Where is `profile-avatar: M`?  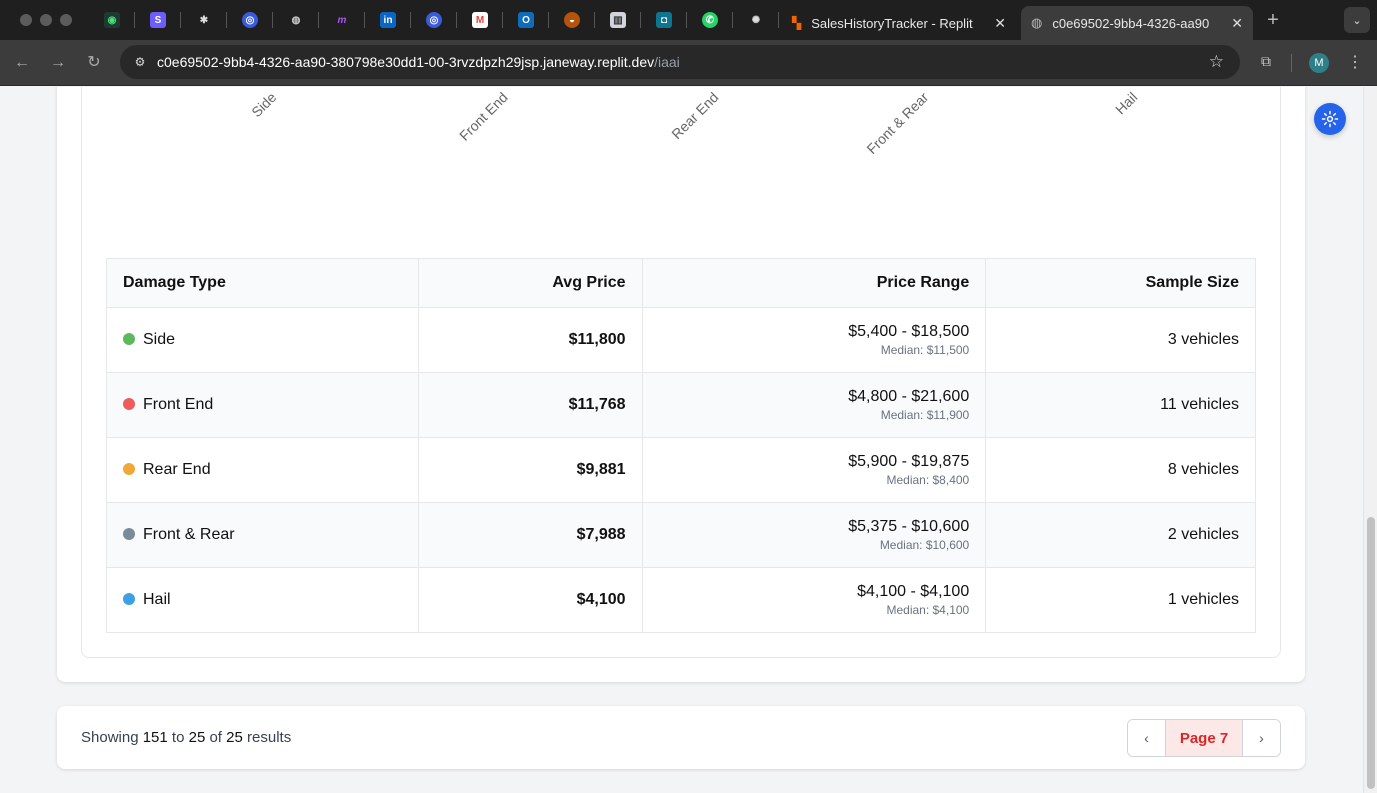
profile-avatar: M is located at coordinates (1319, 63).